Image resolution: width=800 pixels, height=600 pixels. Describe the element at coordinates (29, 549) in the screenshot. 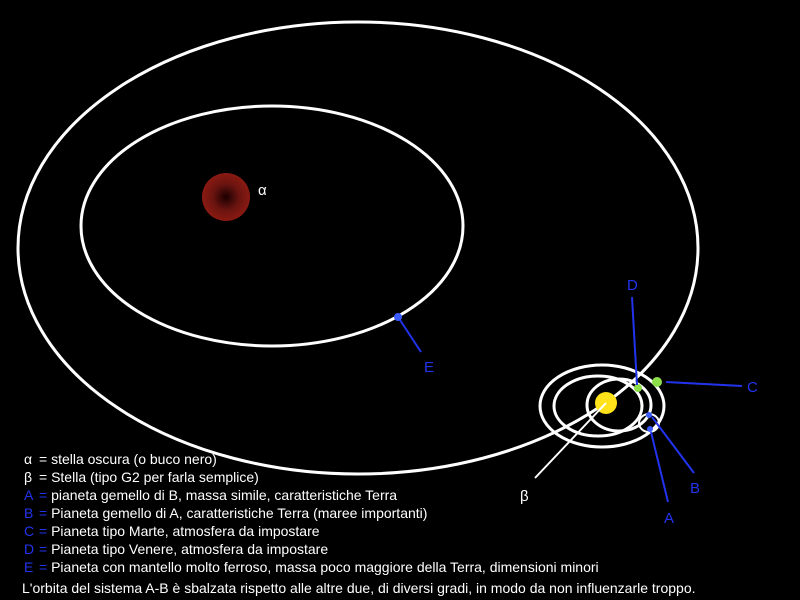

I see `legend-symbol: D` at that location.